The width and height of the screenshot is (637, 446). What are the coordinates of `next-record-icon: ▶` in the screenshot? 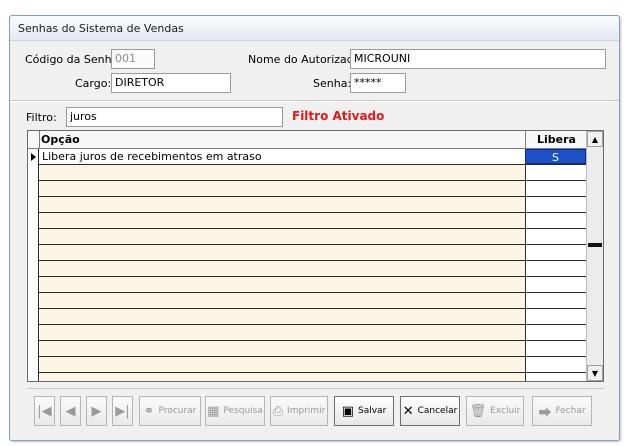 It's located at (96, 411).